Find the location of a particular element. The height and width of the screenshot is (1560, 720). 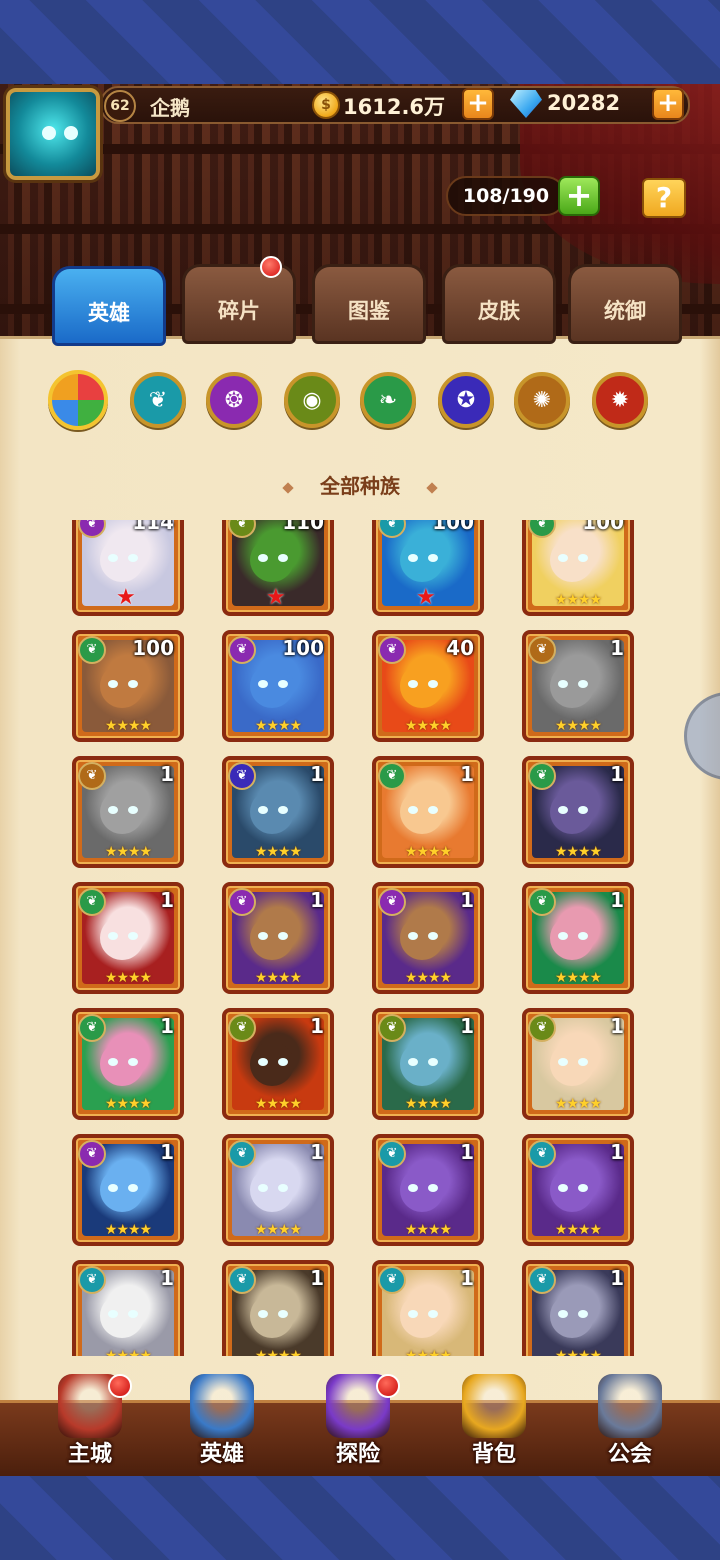

hero-card: ❦ 40 ★★★★ is located at coordinates (428, 686).